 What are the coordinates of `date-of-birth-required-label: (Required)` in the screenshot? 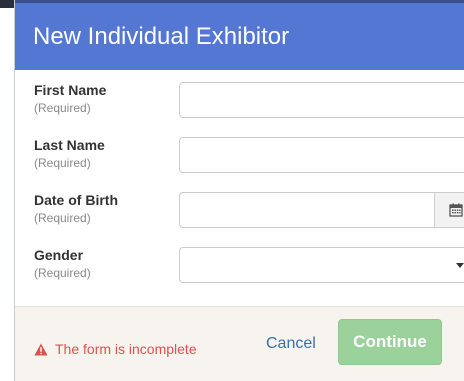 It's located at (62, 218).